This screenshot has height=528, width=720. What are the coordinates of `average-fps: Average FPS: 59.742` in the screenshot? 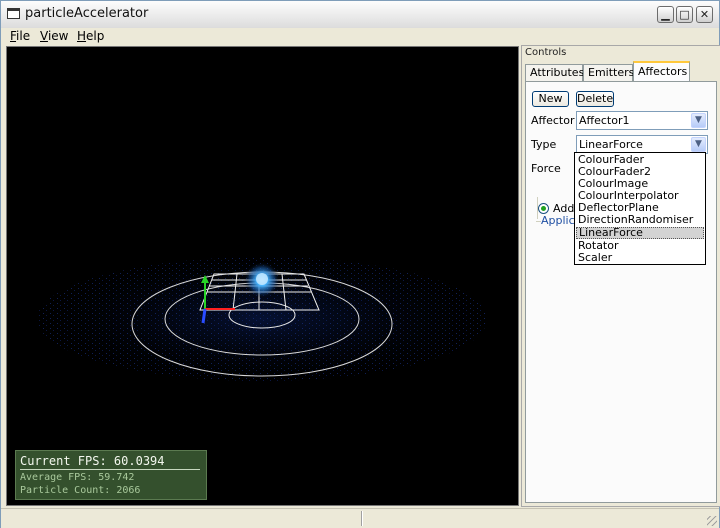 It's located at (77, 477).